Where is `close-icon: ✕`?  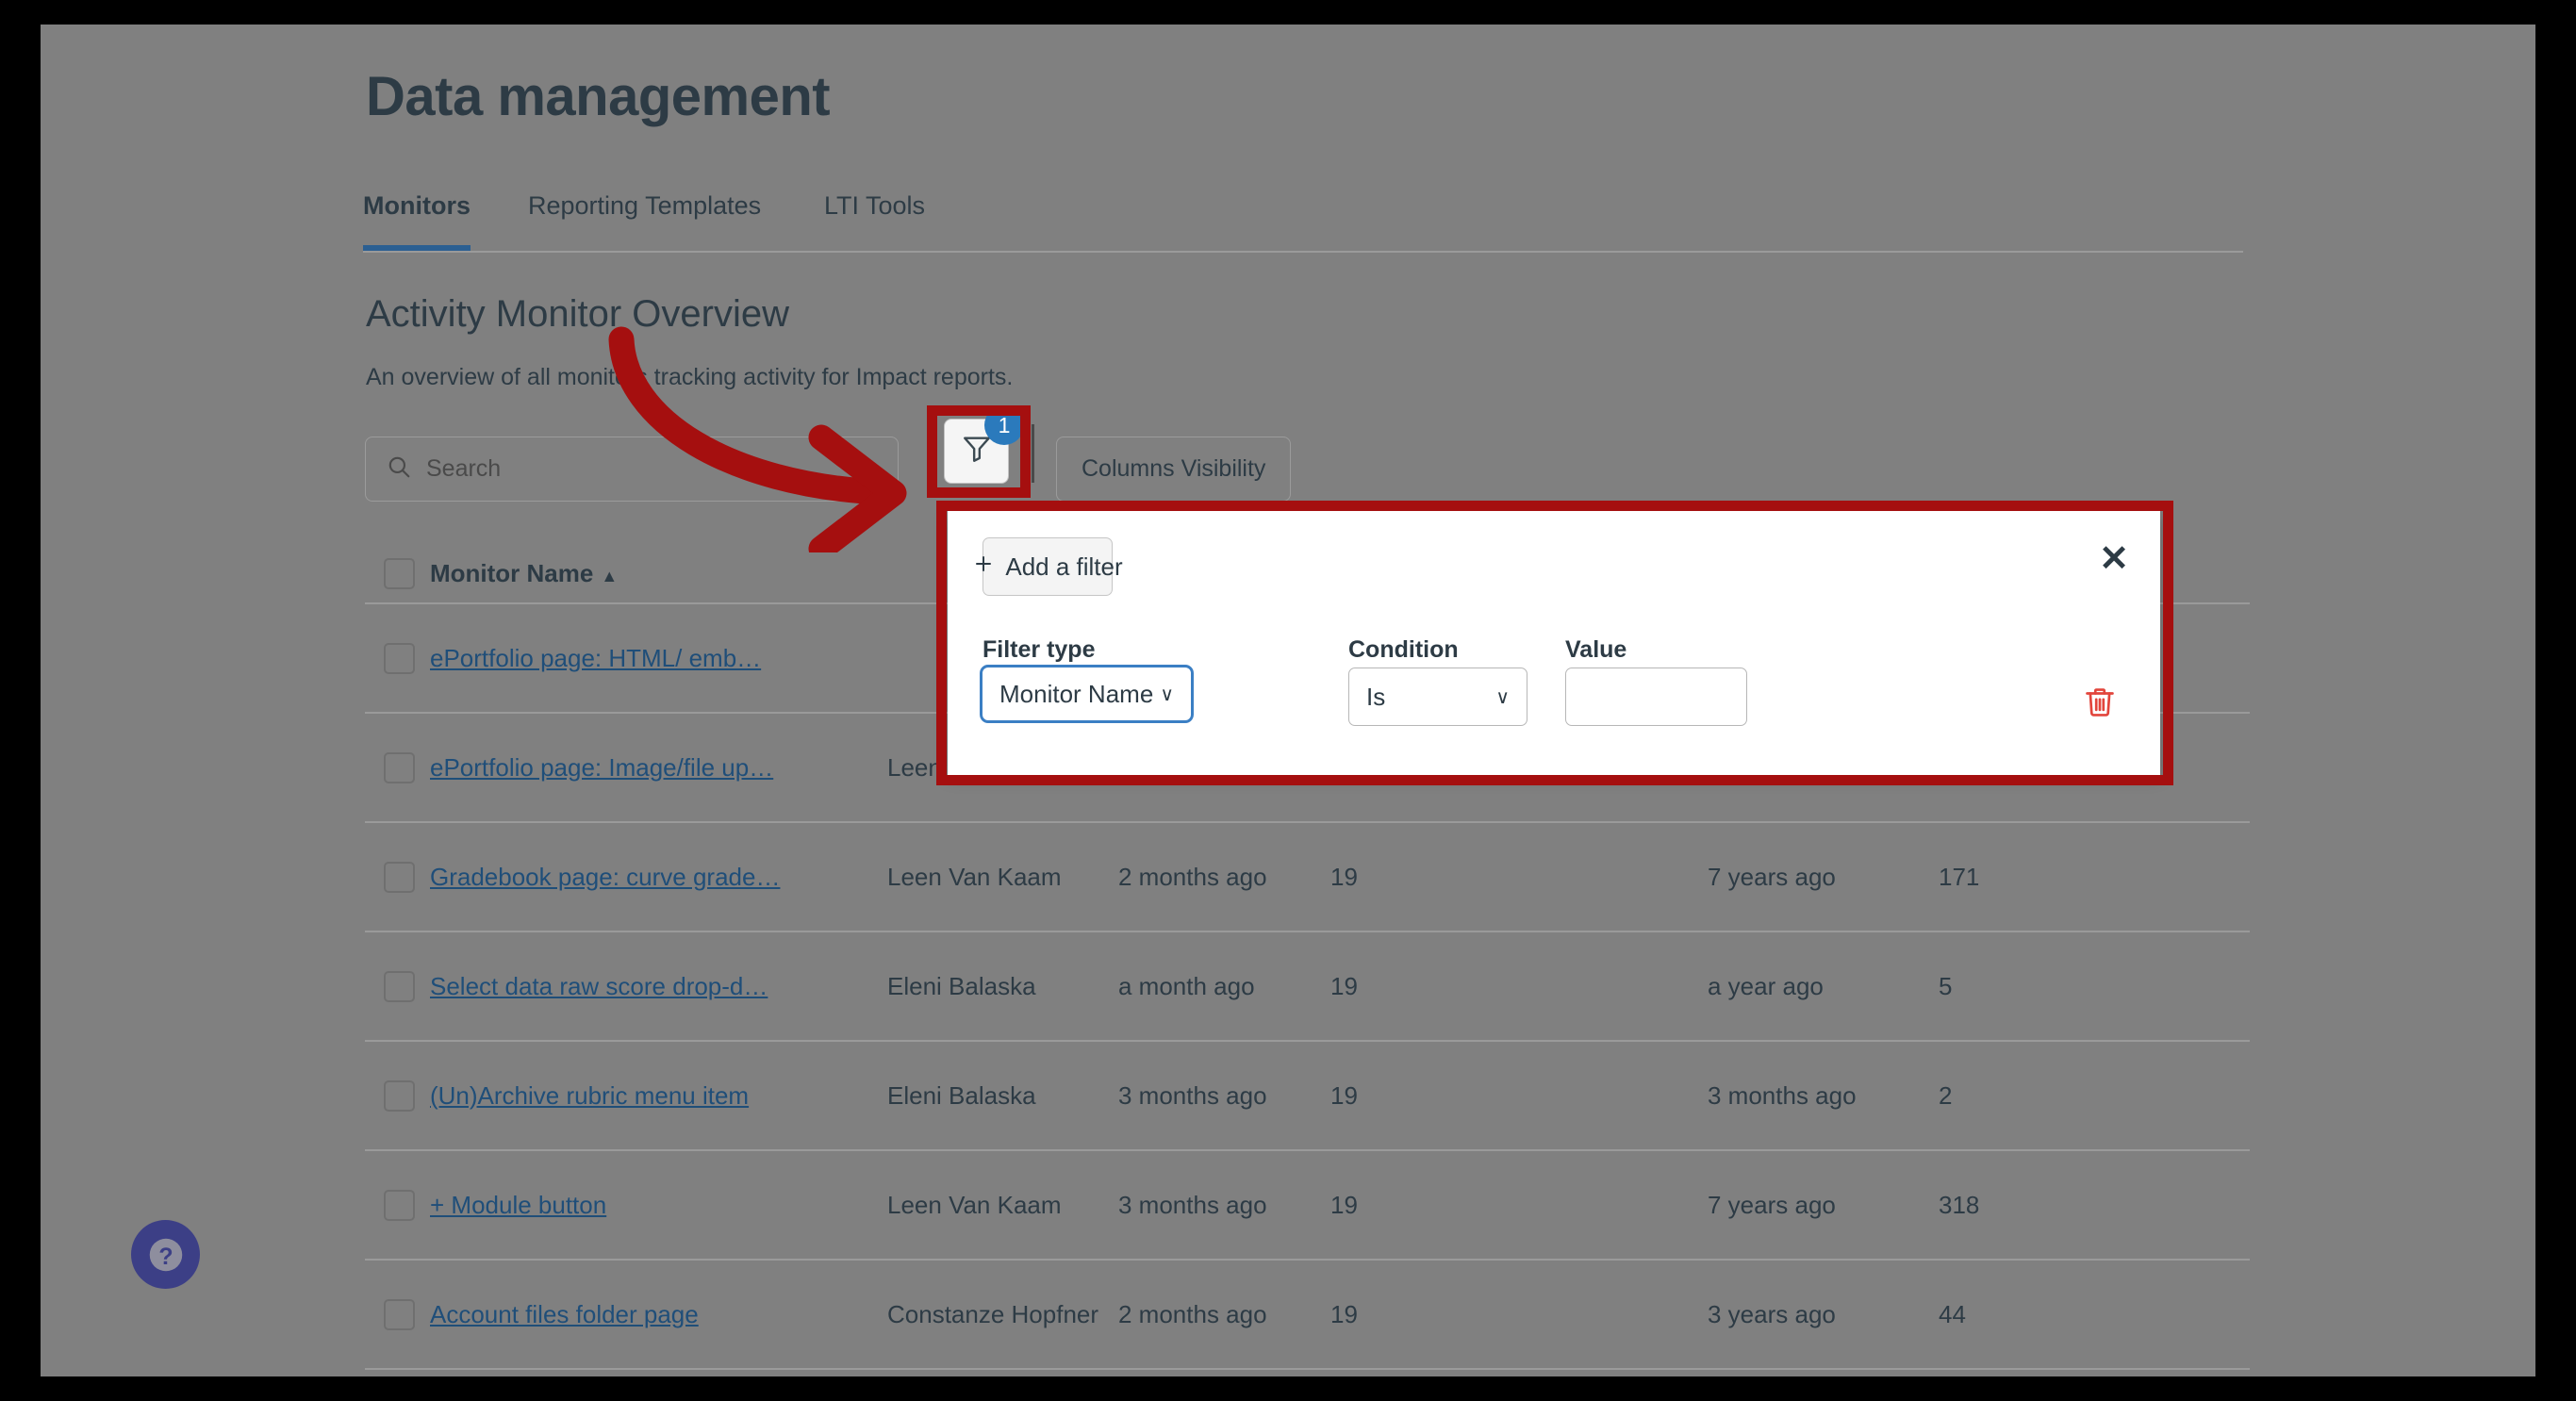
close-icon: ✕ is located at coordinates (2114, 559).